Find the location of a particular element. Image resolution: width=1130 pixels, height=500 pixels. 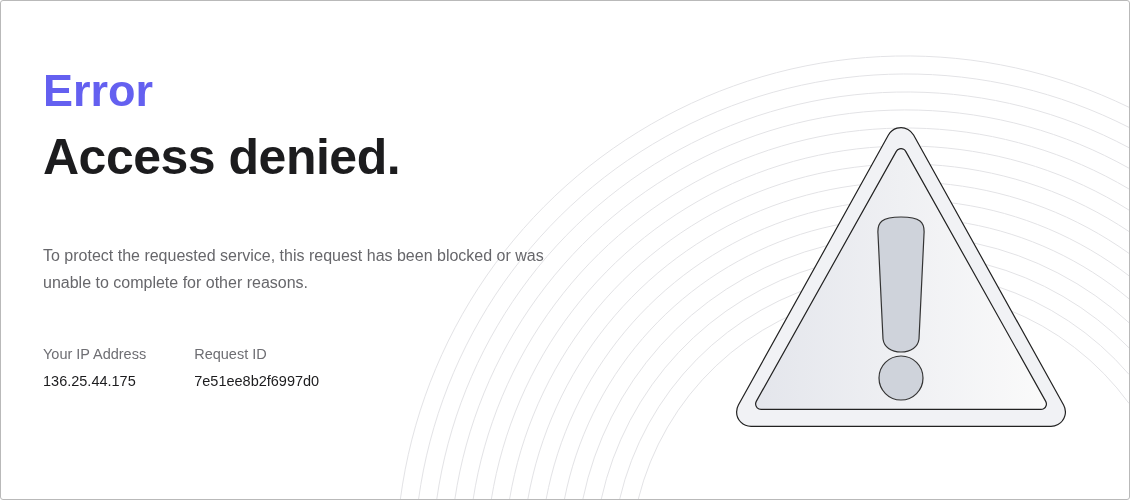

error-message: To protect the requested service, this request has been blocked or was unable to complete for other reasons. is located at coordinates (294, 269).